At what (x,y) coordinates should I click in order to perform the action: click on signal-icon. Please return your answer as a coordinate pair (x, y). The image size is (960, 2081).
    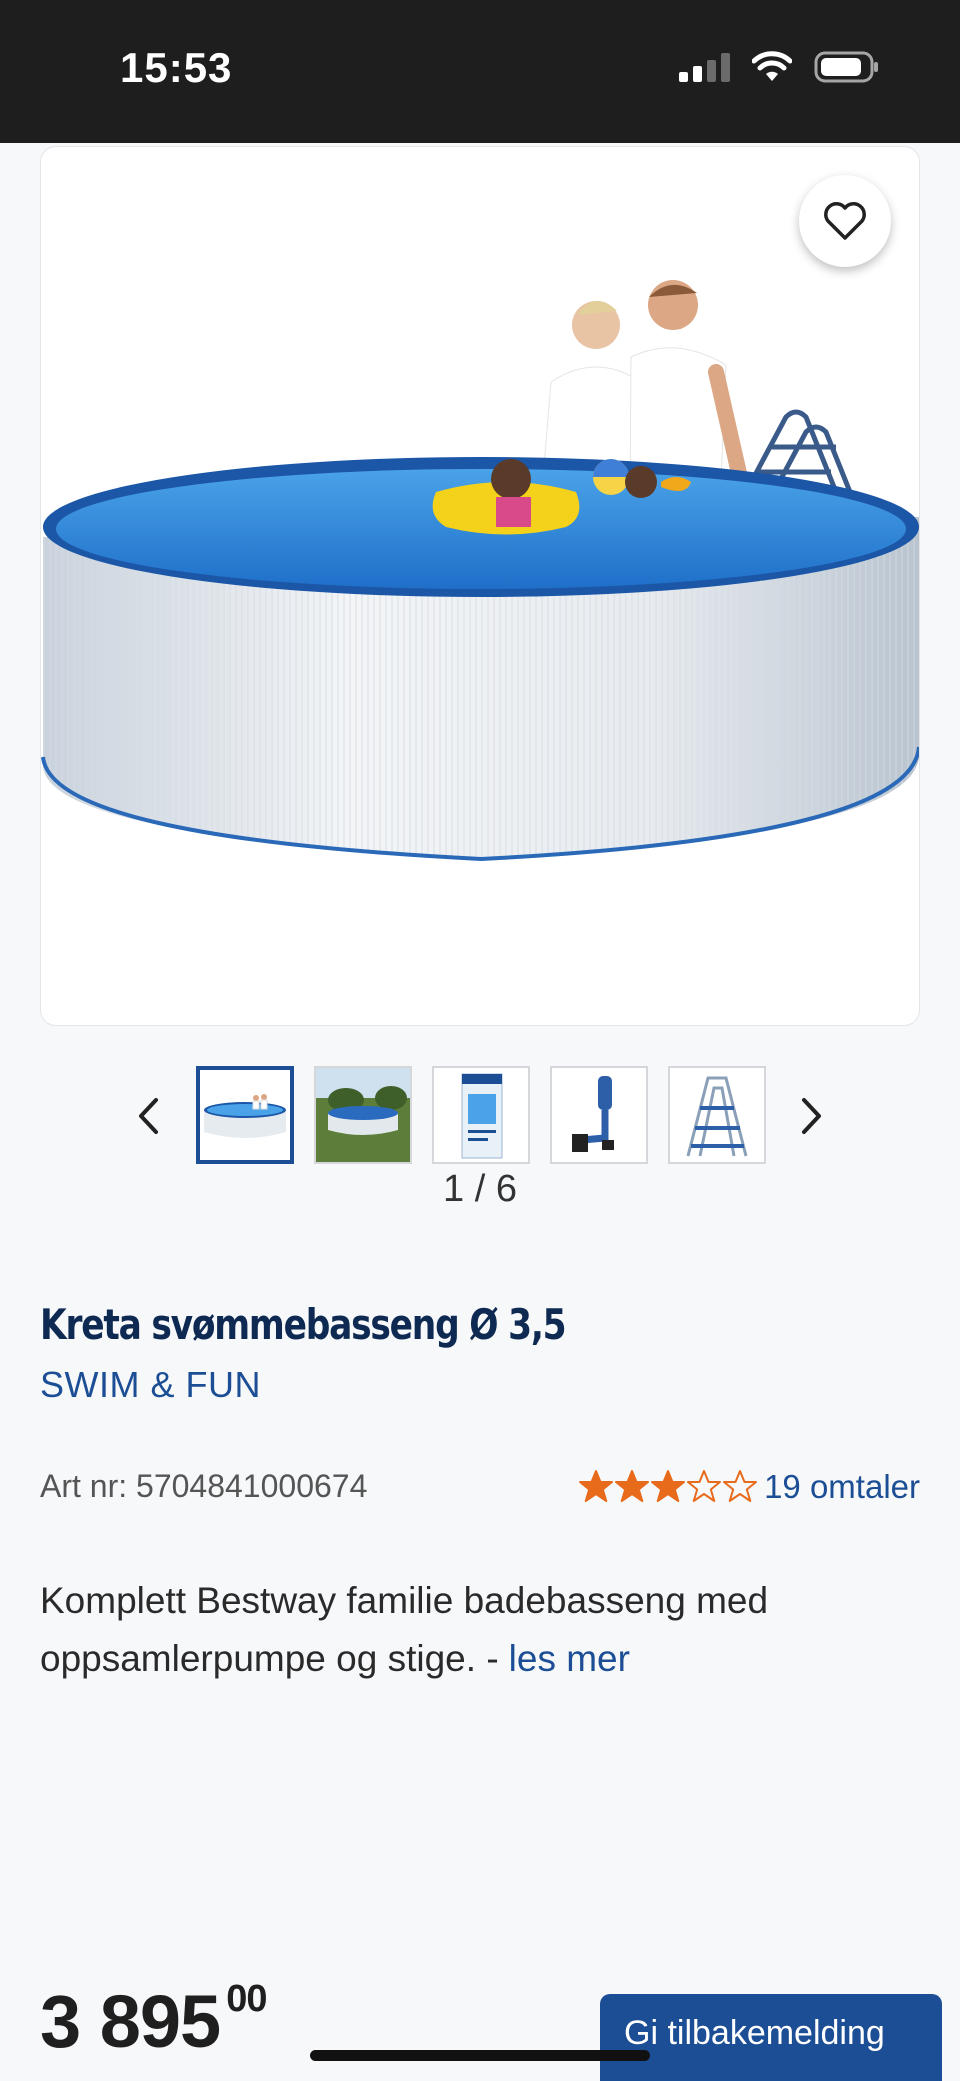
    Looking at the image, I should click on (704, 67).